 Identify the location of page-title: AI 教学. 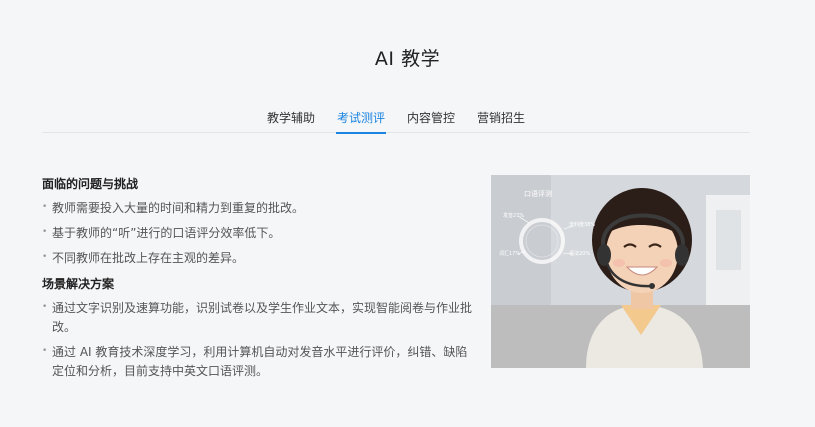
(407, 59).